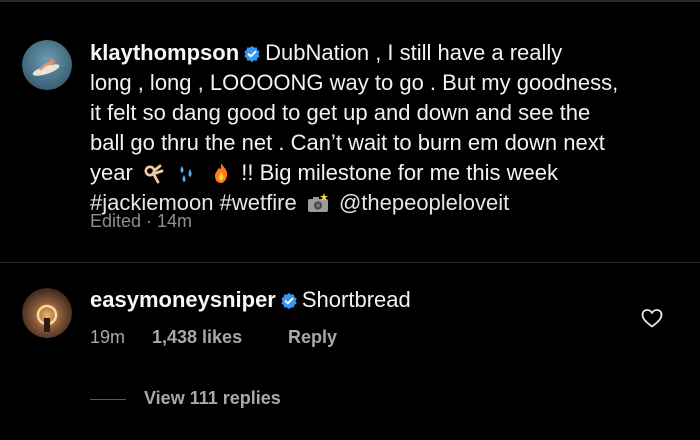 The width and height of the screenshot is (700, 440). What do you see at coordinates (424, 202) in the screenshot?
I see `mention-link: @thepeopleloveit` at bounding box center [424, 202].